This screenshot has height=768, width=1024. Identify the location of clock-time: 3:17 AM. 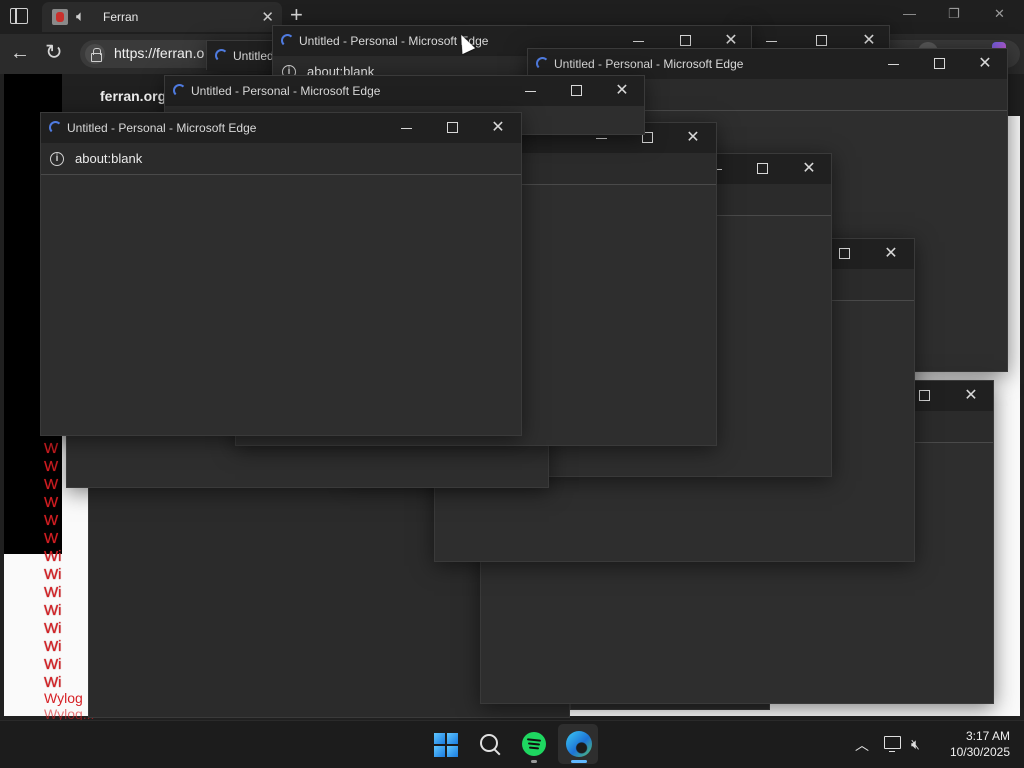
(980, 736).